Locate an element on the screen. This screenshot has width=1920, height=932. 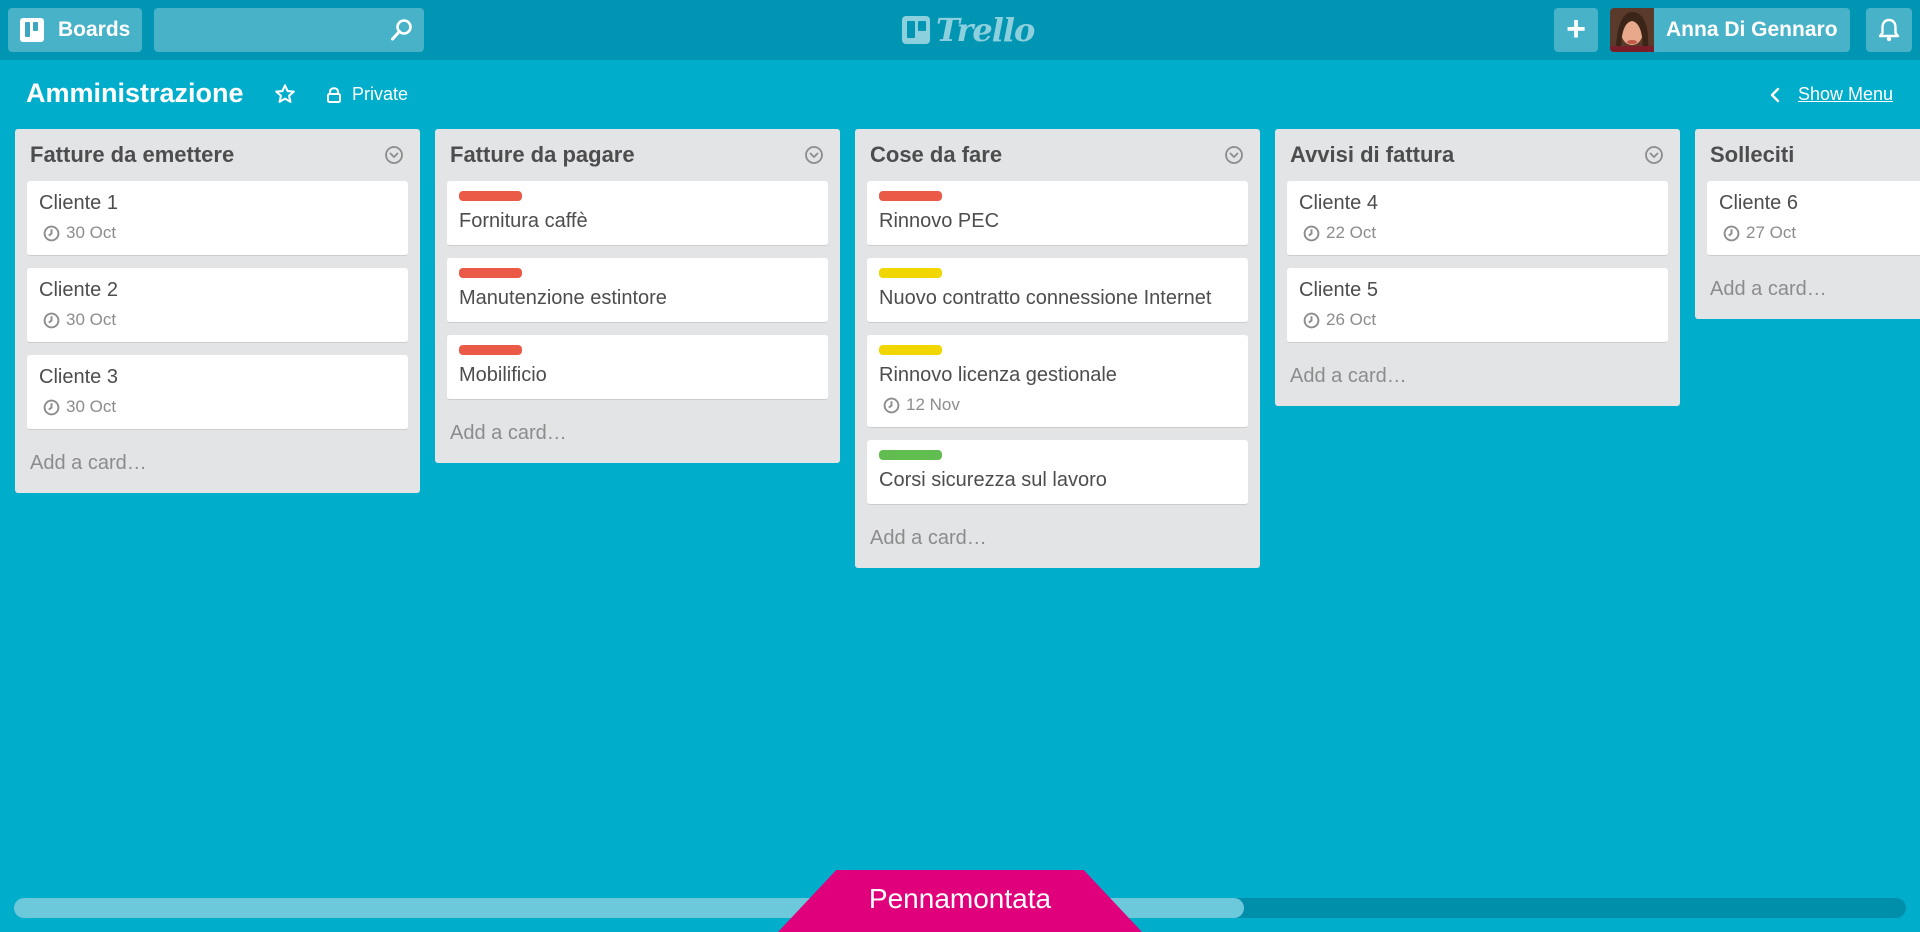
boards-label: Boards is located at coordinates (94, 29).